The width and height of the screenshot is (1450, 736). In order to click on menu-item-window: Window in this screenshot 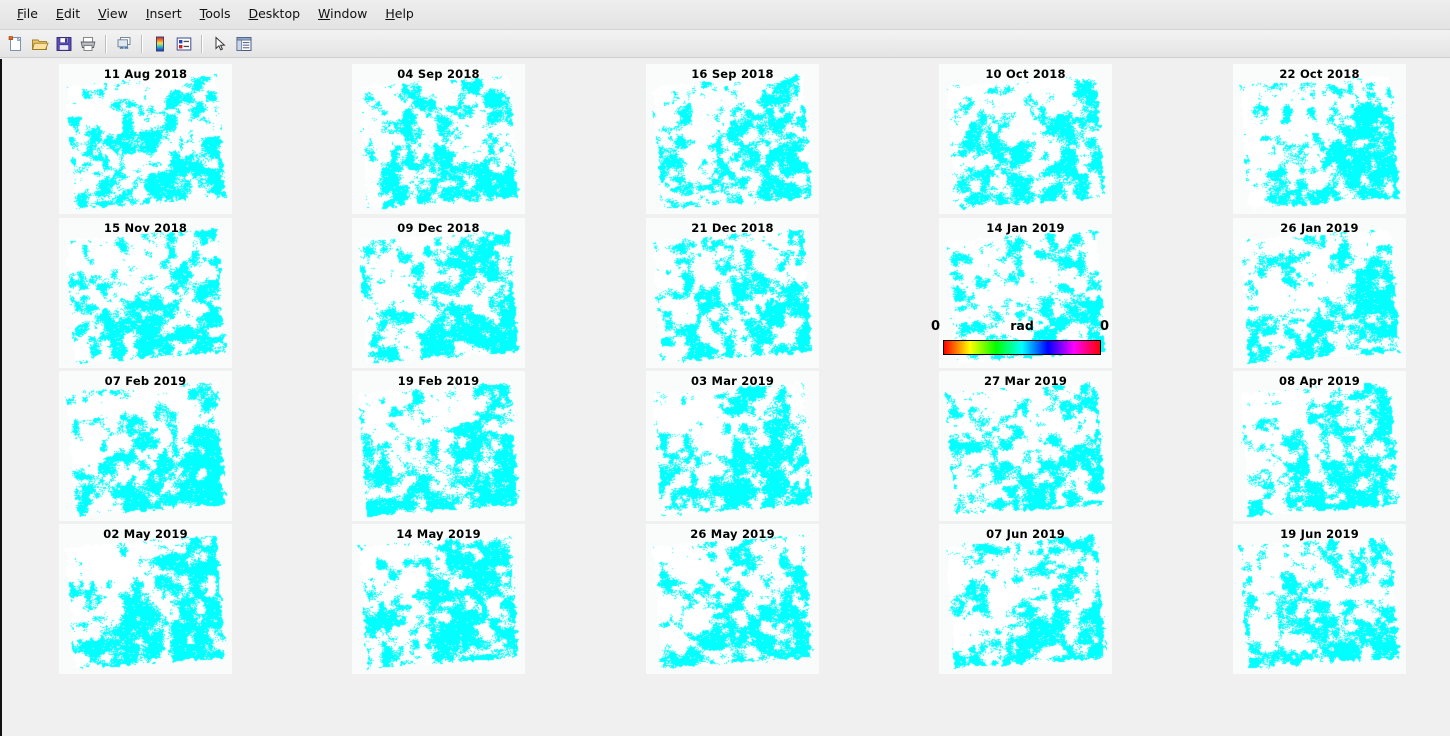, I will do `click(342, 14)`.